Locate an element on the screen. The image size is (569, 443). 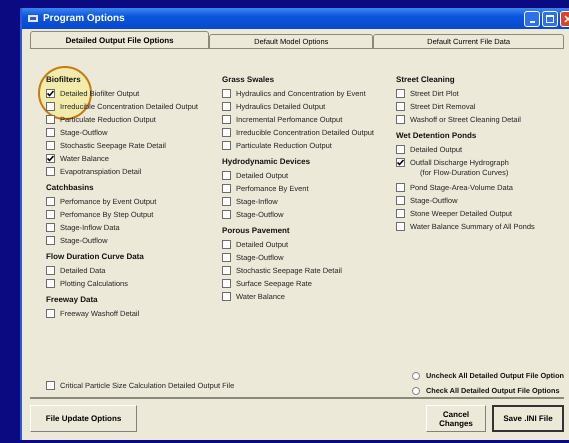
section-heading: Street Cleaning is located at coordinates (426, 80).